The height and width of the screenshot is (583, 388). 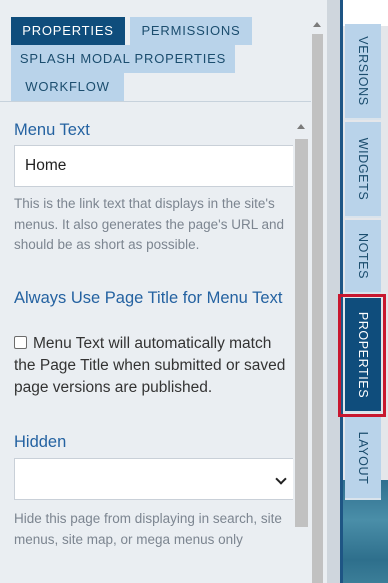 What do you see at coordinates (40, 442) in the screenshot?
I see `hidden-label: Hidden` at bounding box center [40, 442].